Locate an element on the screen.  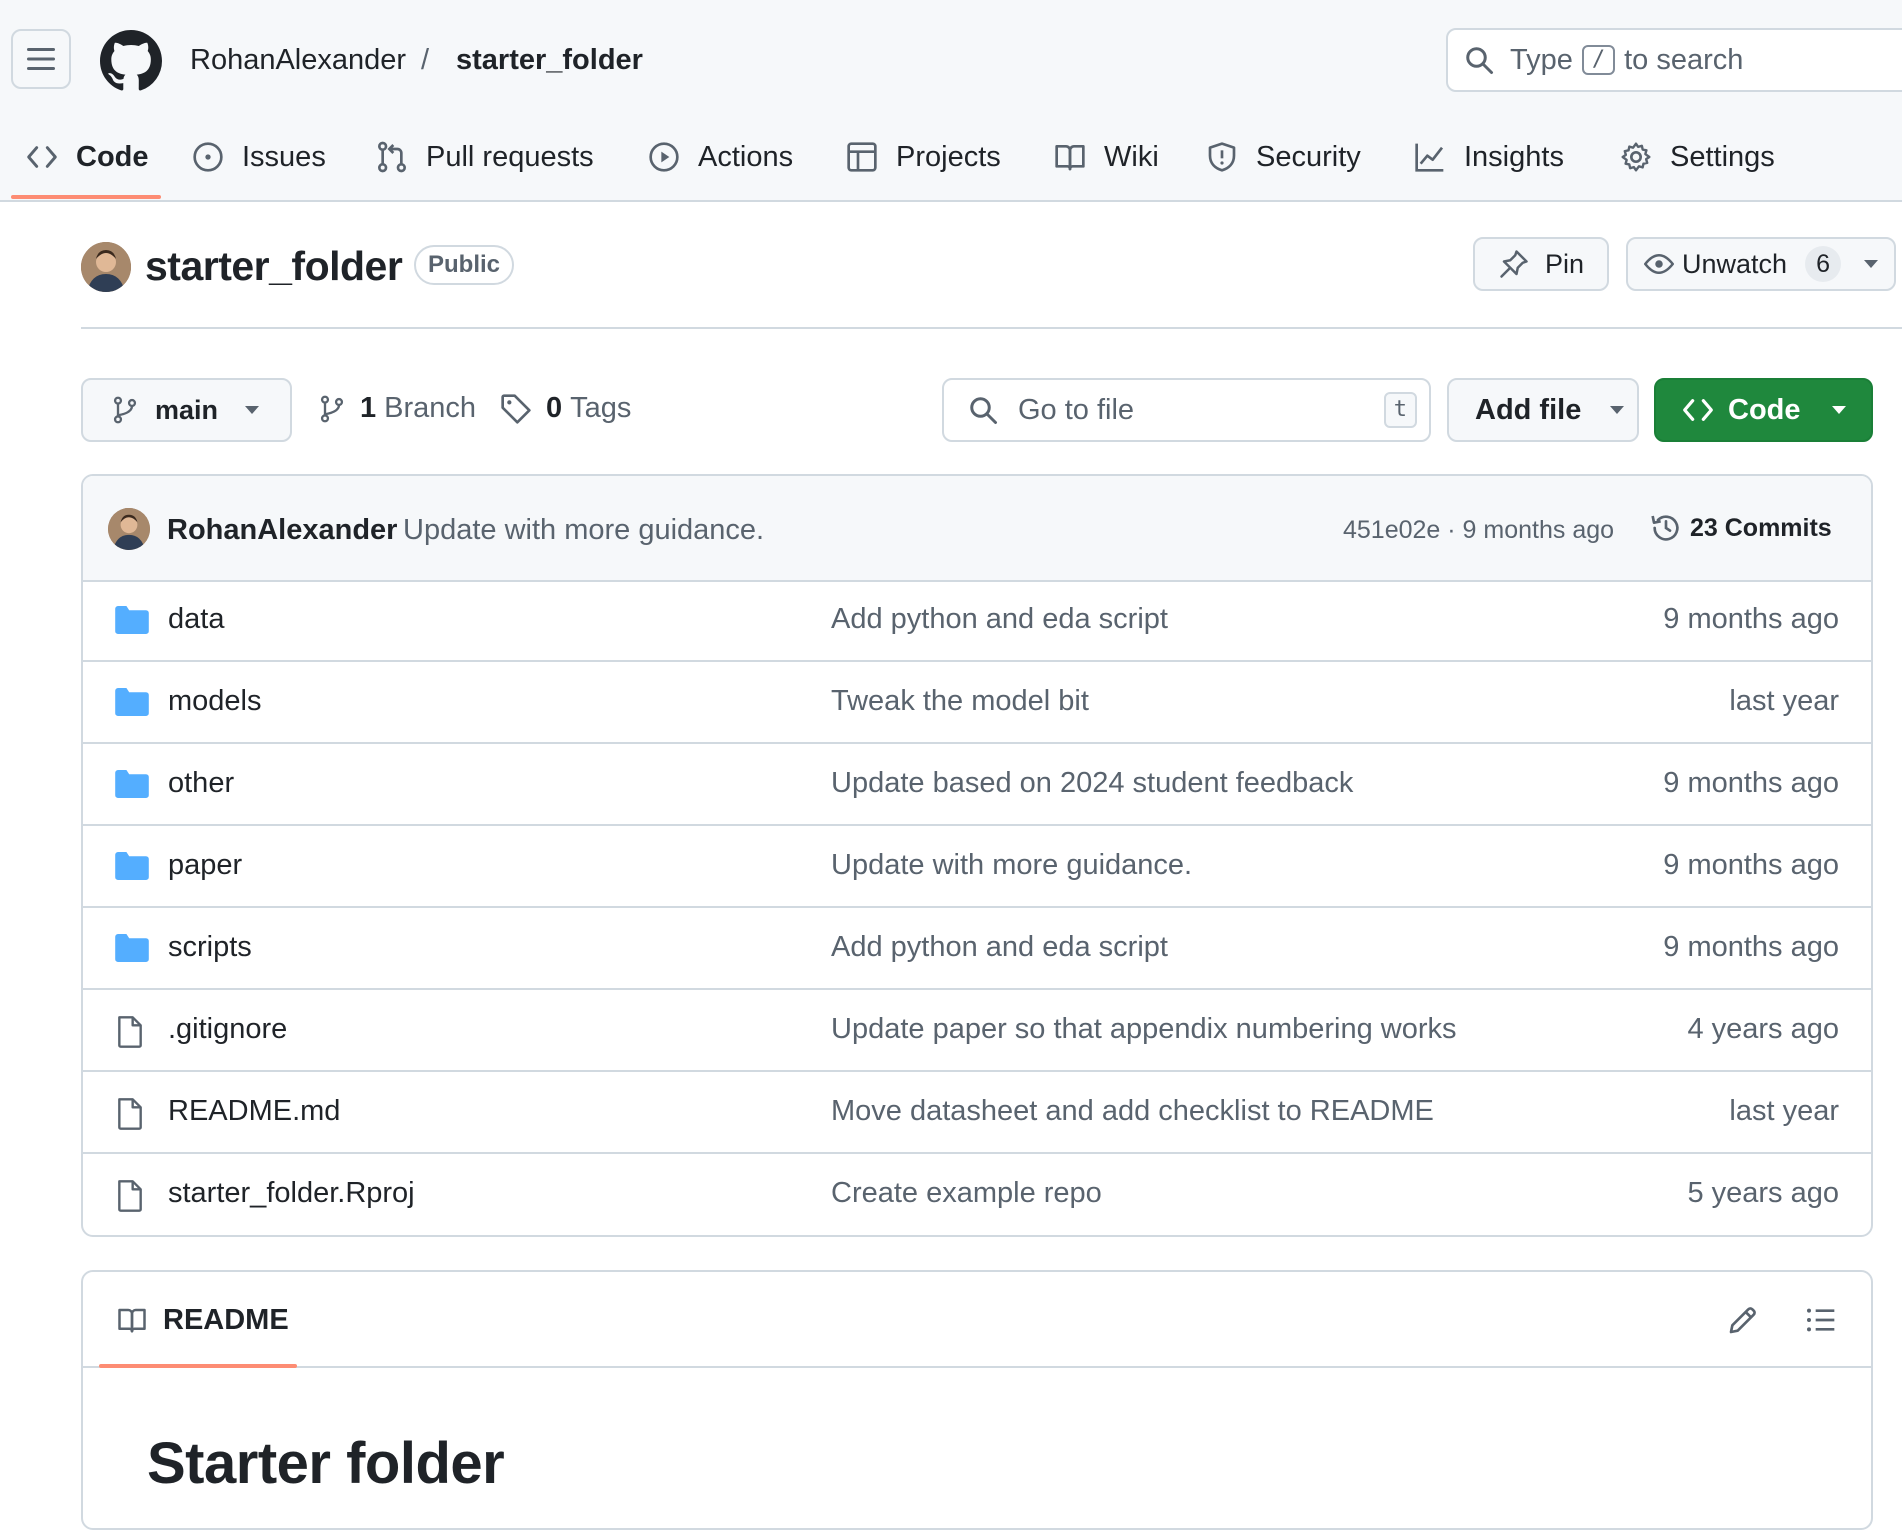
search-prefix-text: Type is located at coordinates (1541, 59).